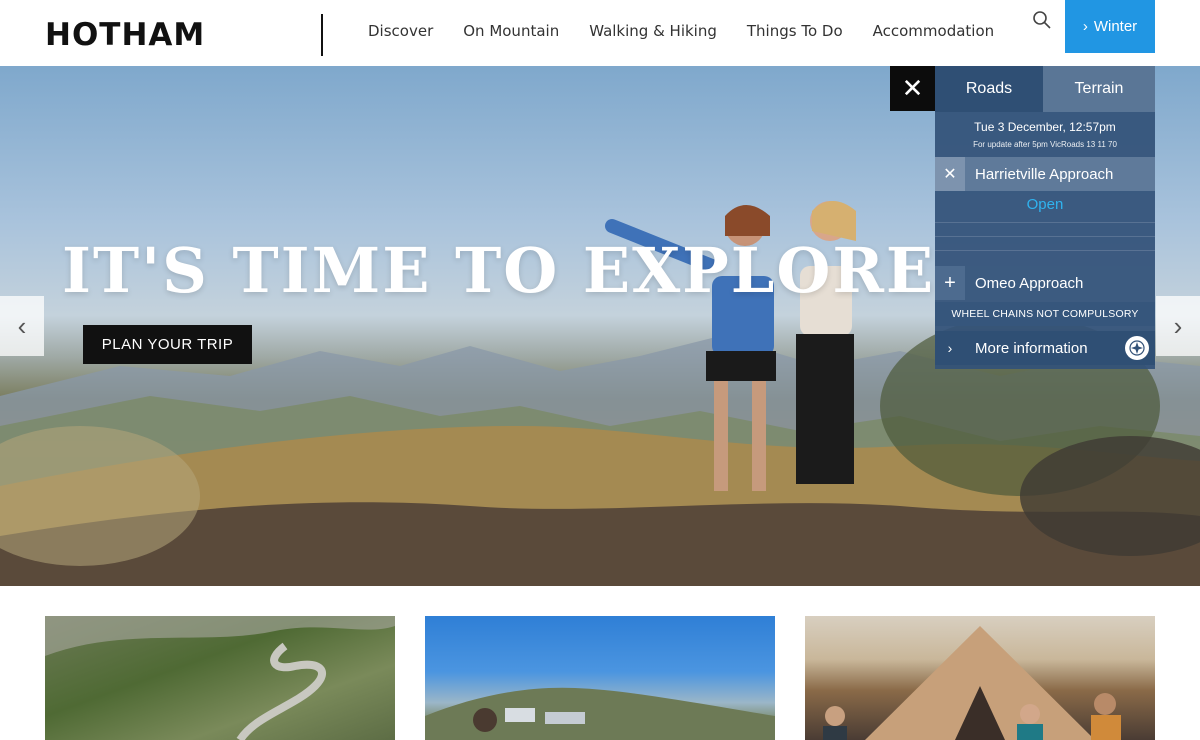 Image resolution: width=1200 pixels, height=740 pixels. What do you see at coordinates (125, 35) in the screenshot?
I see `hotham-logo: HOTHAM` at bounding box center [125, 35].